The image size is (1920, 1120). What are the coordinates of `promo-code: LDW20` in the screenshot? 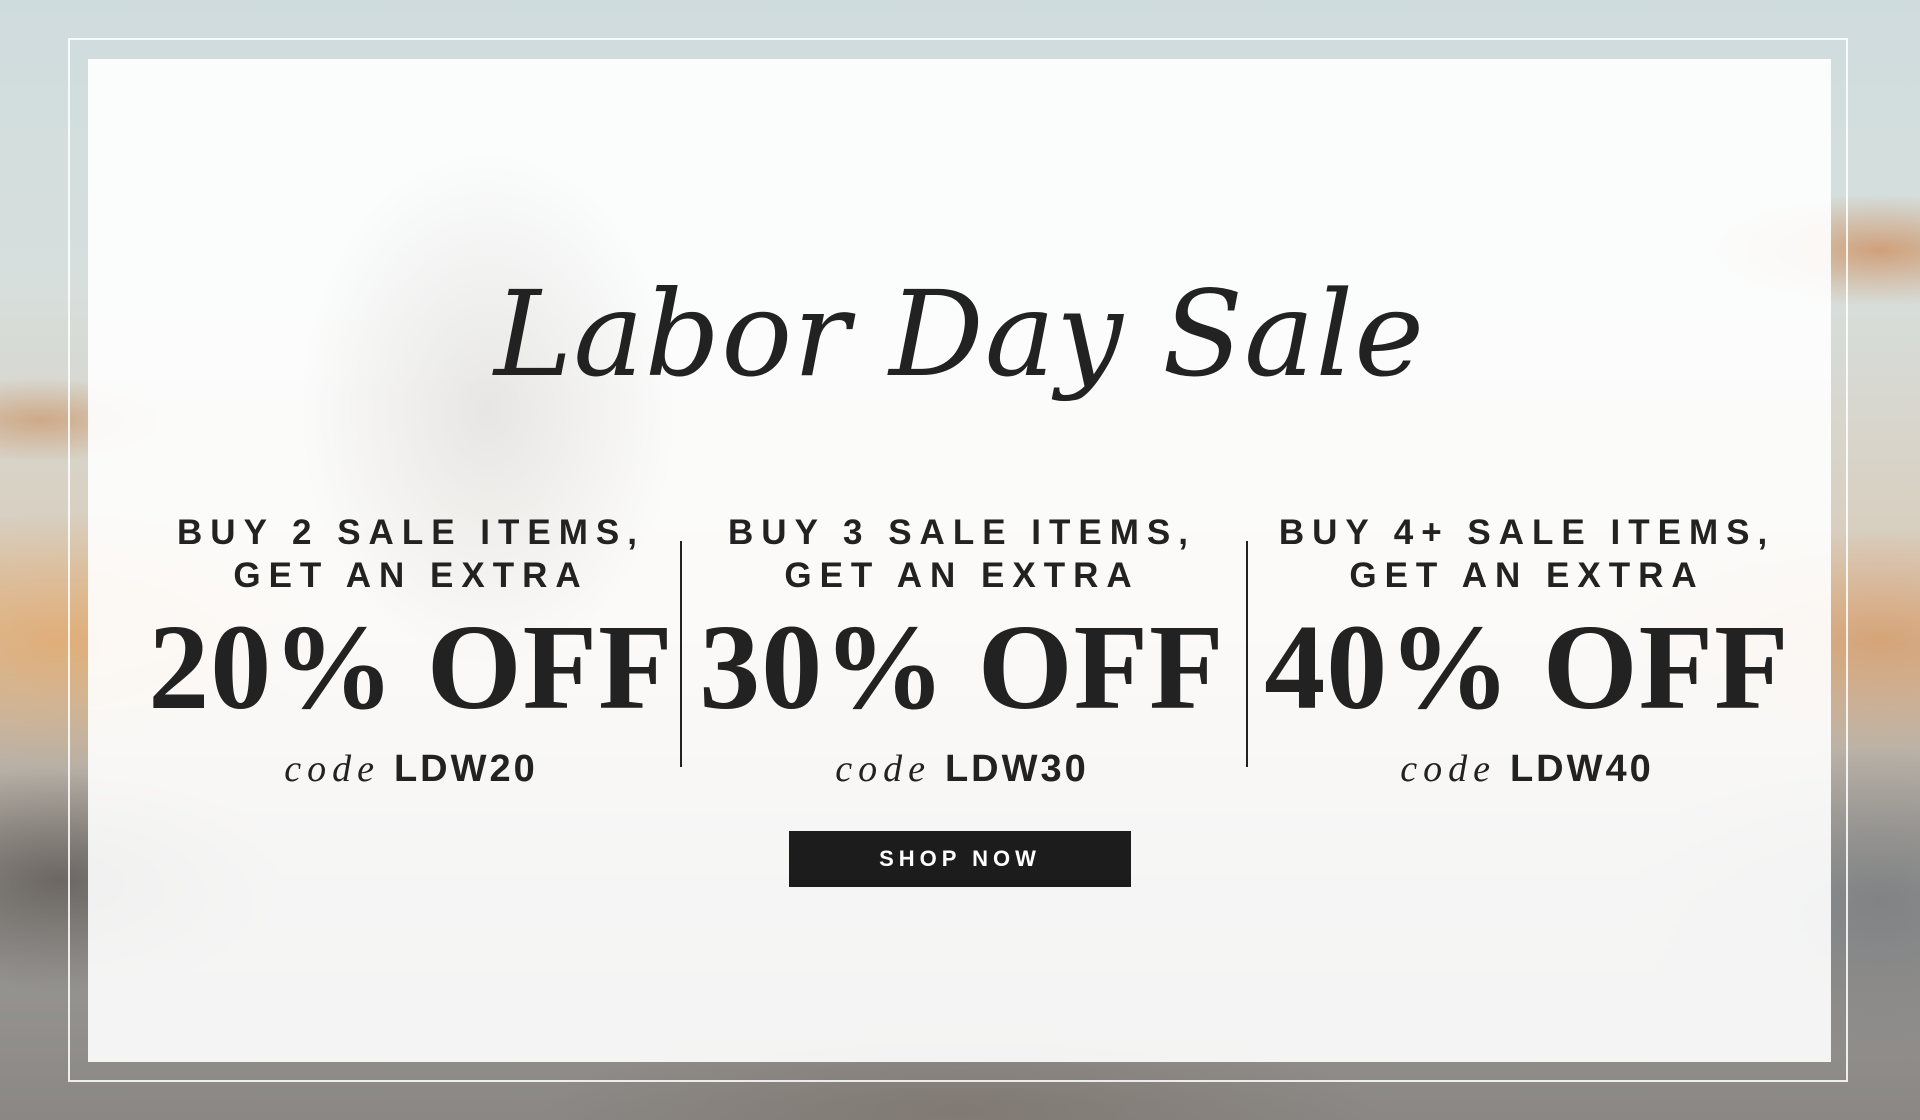 It's located at (465, 769).